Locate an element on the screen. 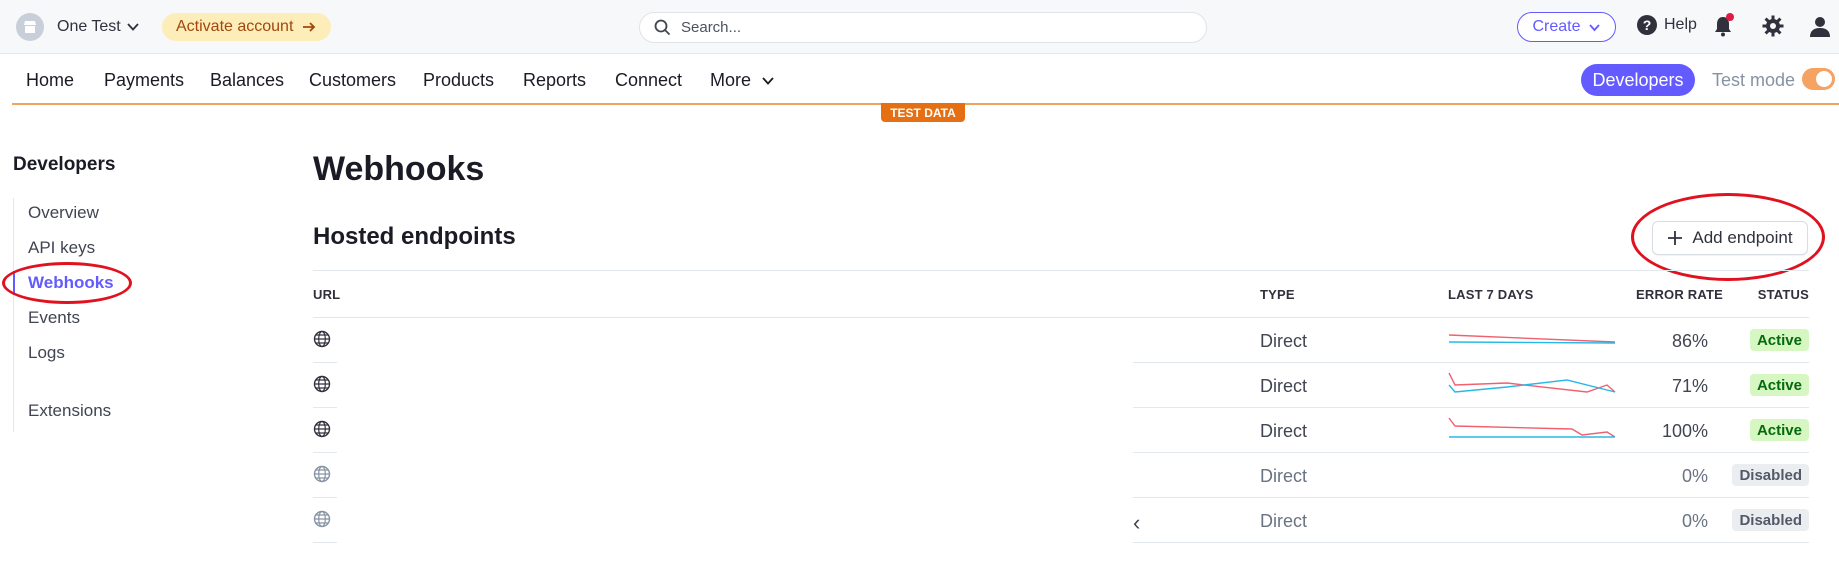  nav-connect: Connect is located at coordinates (648, 80).